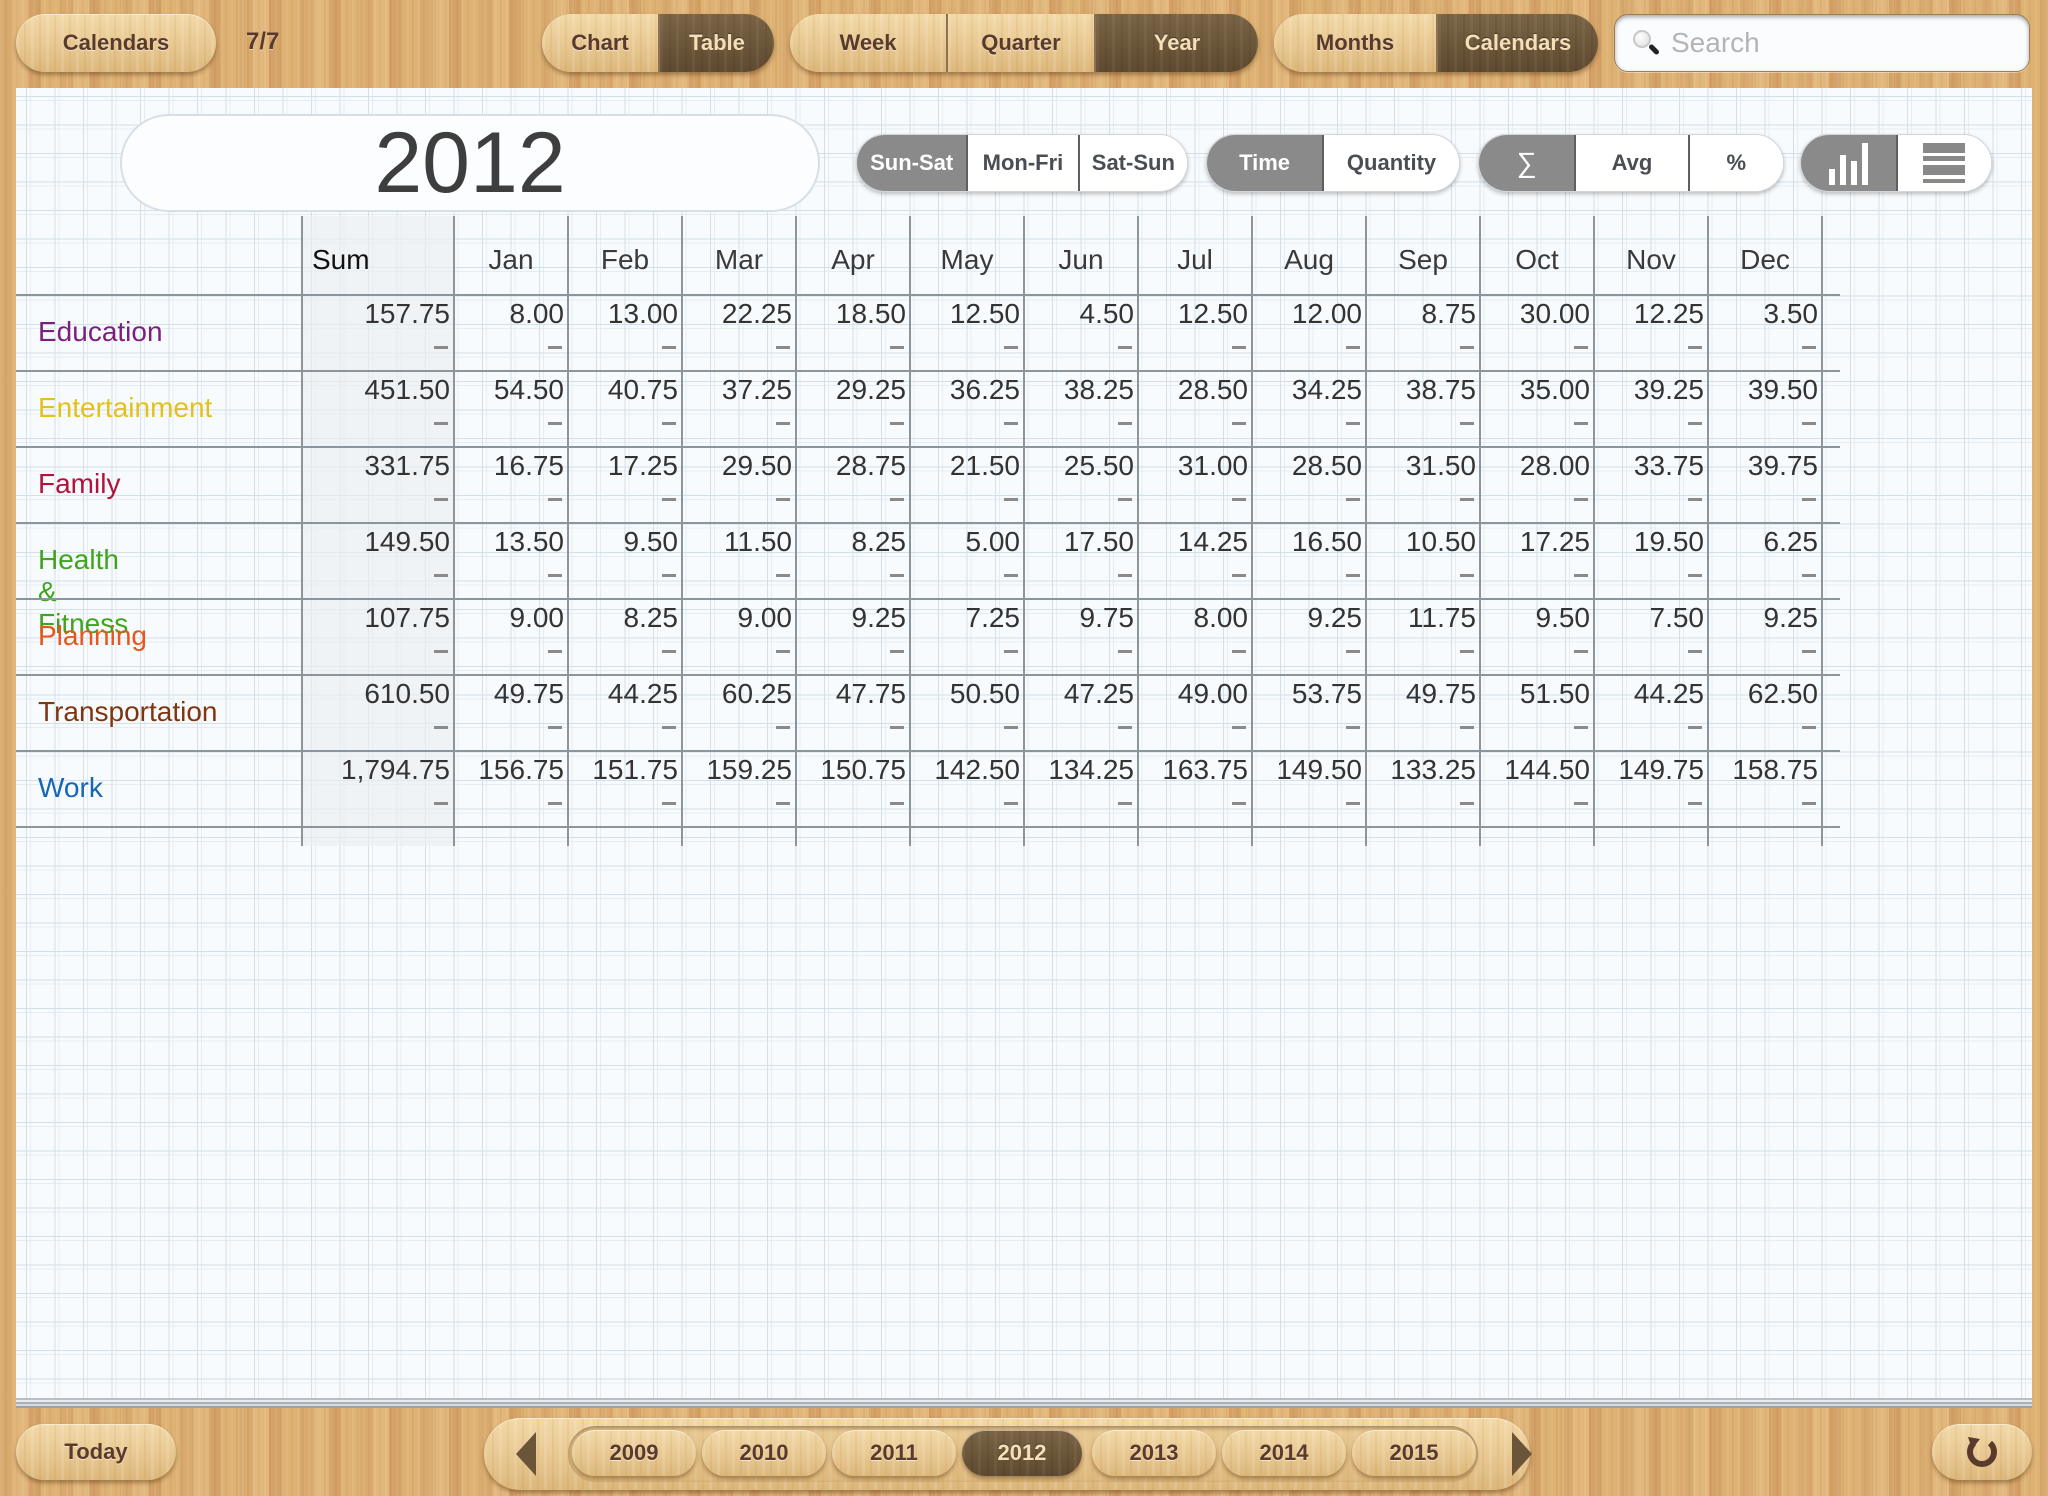 The width and height of the screenshot is (2048, 1496). What do you see at coordinates (1022, 163) in the screenshot?
I see `filter-mon-fri: Mon-Fri` at bounding box center [1022, 163].